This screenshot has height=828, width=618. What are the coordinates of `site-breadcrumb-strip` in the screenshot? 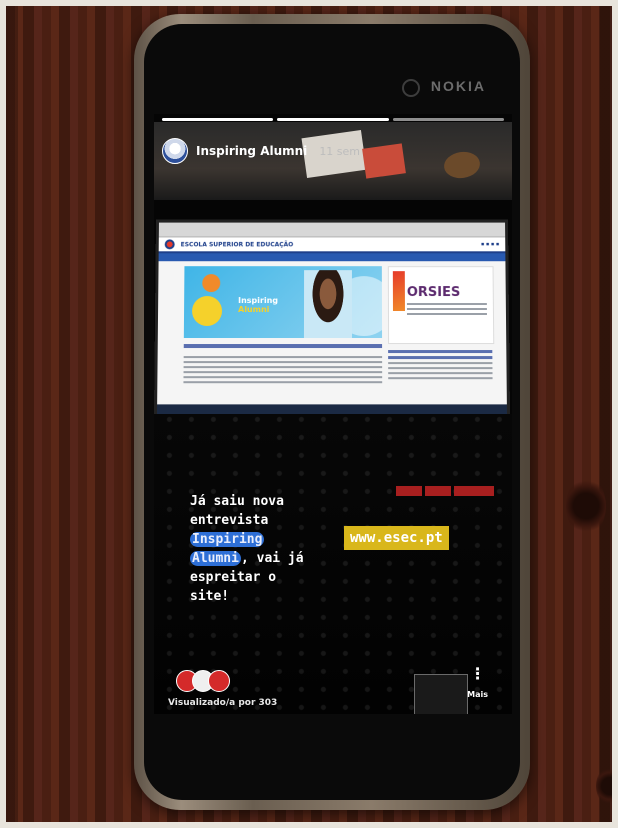 It's located at (332, 257).